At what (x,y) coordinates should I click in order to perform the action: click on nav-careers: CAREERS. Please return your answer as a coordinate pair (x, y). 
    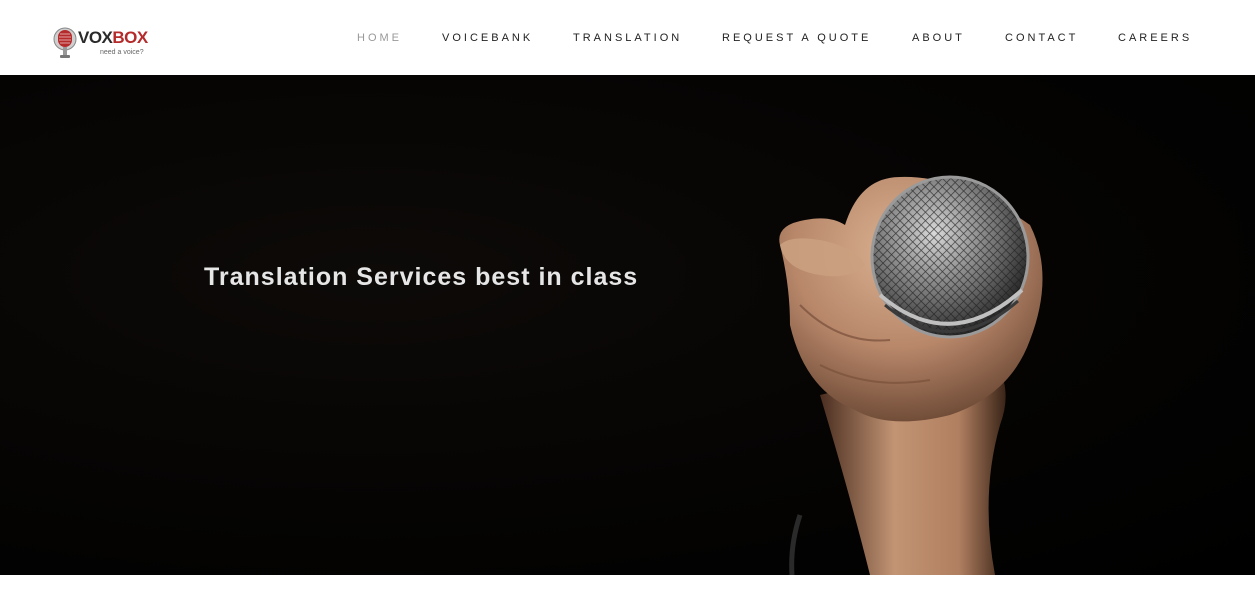
    Looking at the image, I should click on (1155, 38).